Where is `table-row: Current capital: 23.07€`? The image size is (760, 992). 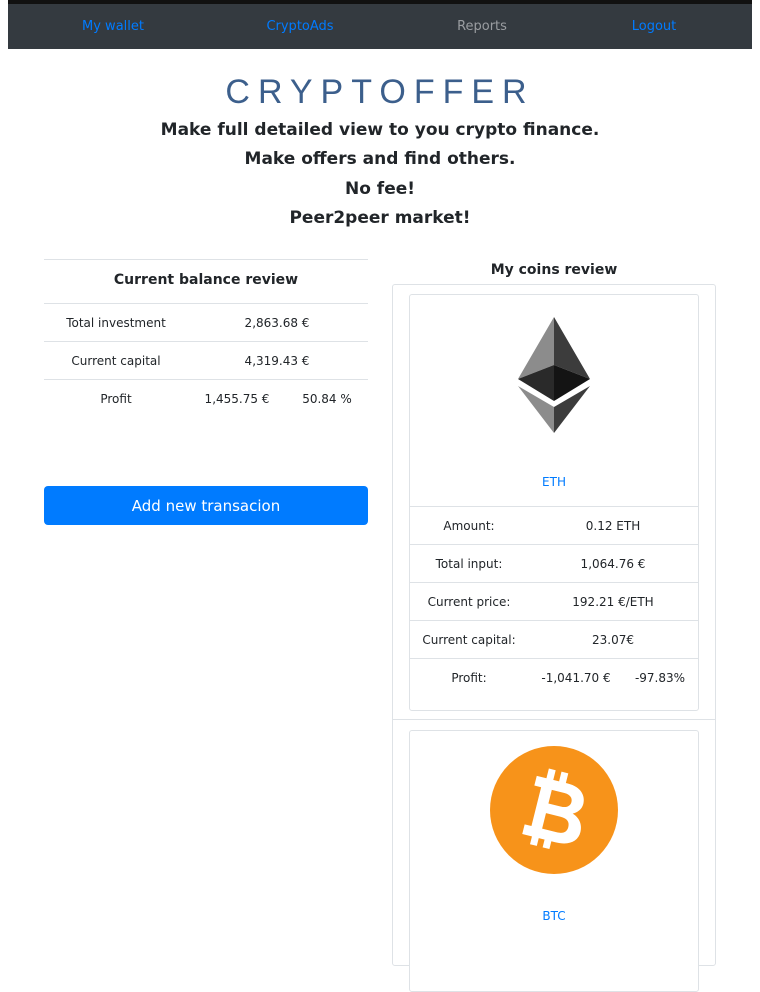
table-row: Current capital: 23.07€ is located at coordinates (554, 639).